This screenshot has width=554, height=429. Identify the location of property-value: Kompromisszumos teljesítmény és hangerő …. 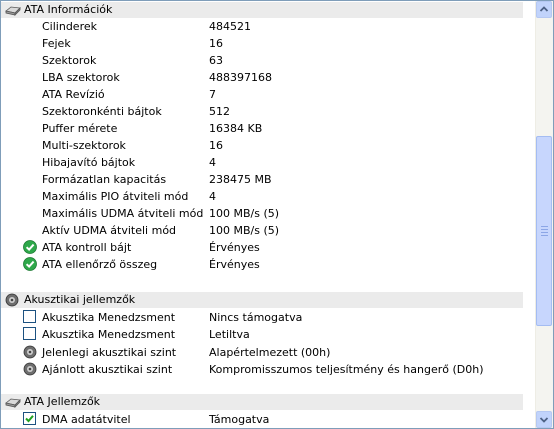
(346, 369).